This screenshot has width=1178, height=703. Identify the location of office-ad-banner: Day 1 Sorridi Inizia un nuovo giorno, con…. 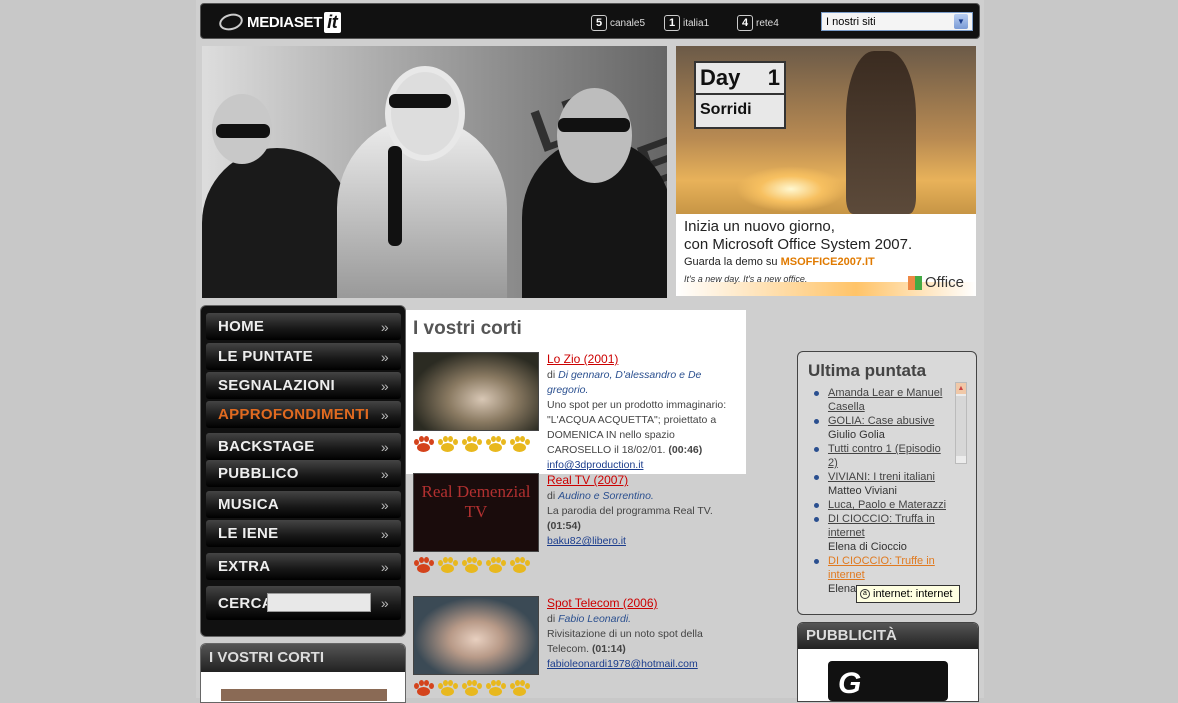
(826, 171).